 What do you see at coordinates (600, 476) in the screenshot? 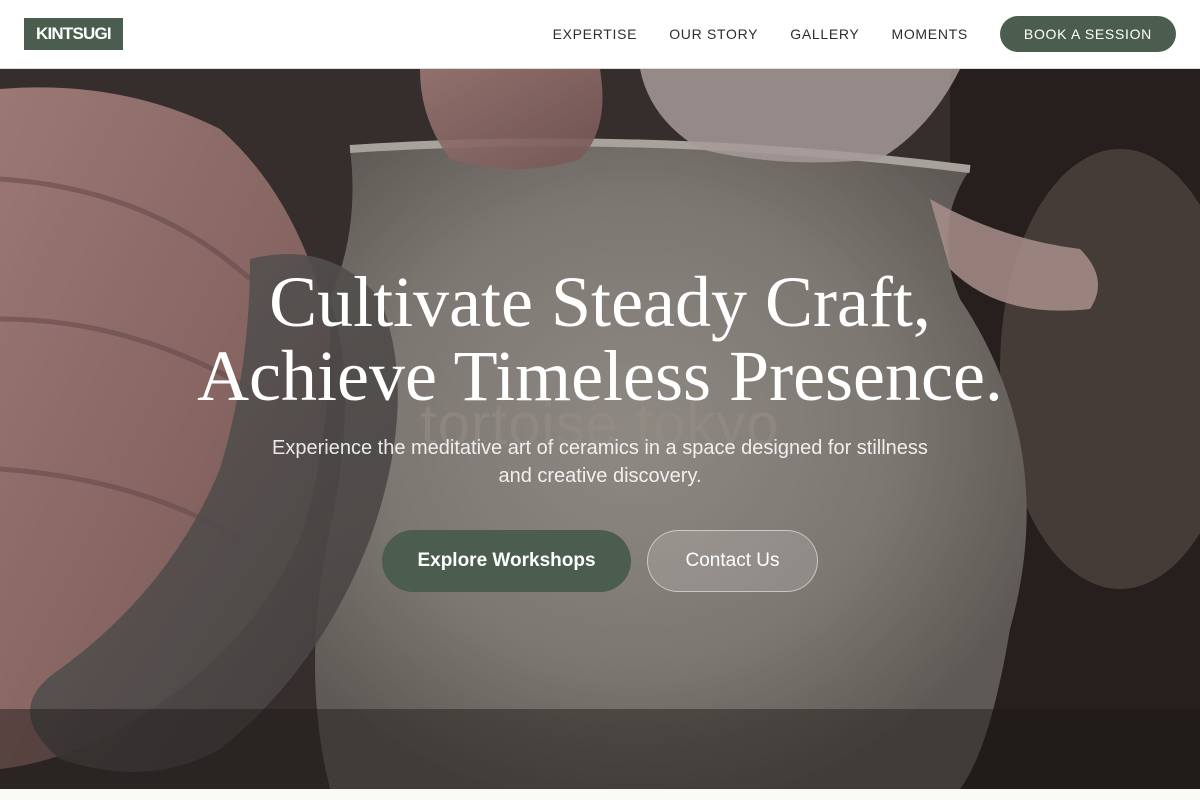
I see `hero-subtext-line-2: and creative discovery.` at bounding box center [600, 476].